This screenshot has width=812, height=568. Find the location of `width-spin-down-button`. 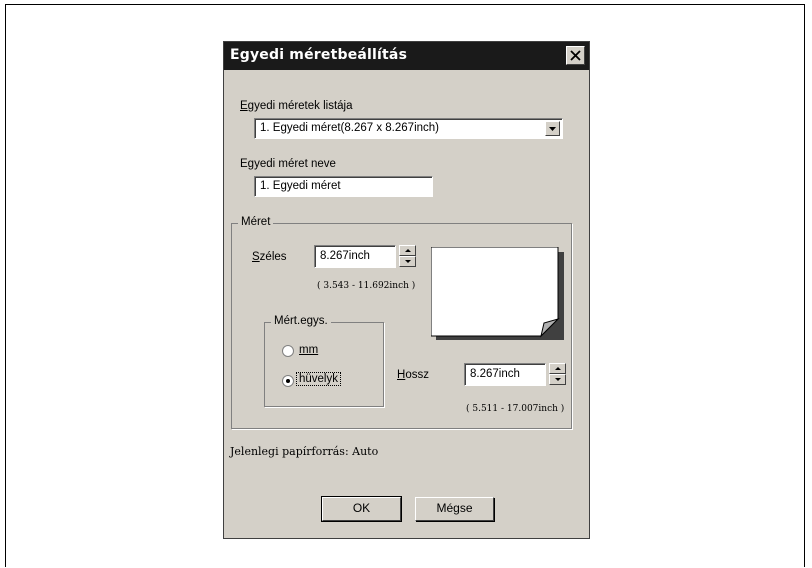

width-spin-down-button is located at coordinates (407, 261).